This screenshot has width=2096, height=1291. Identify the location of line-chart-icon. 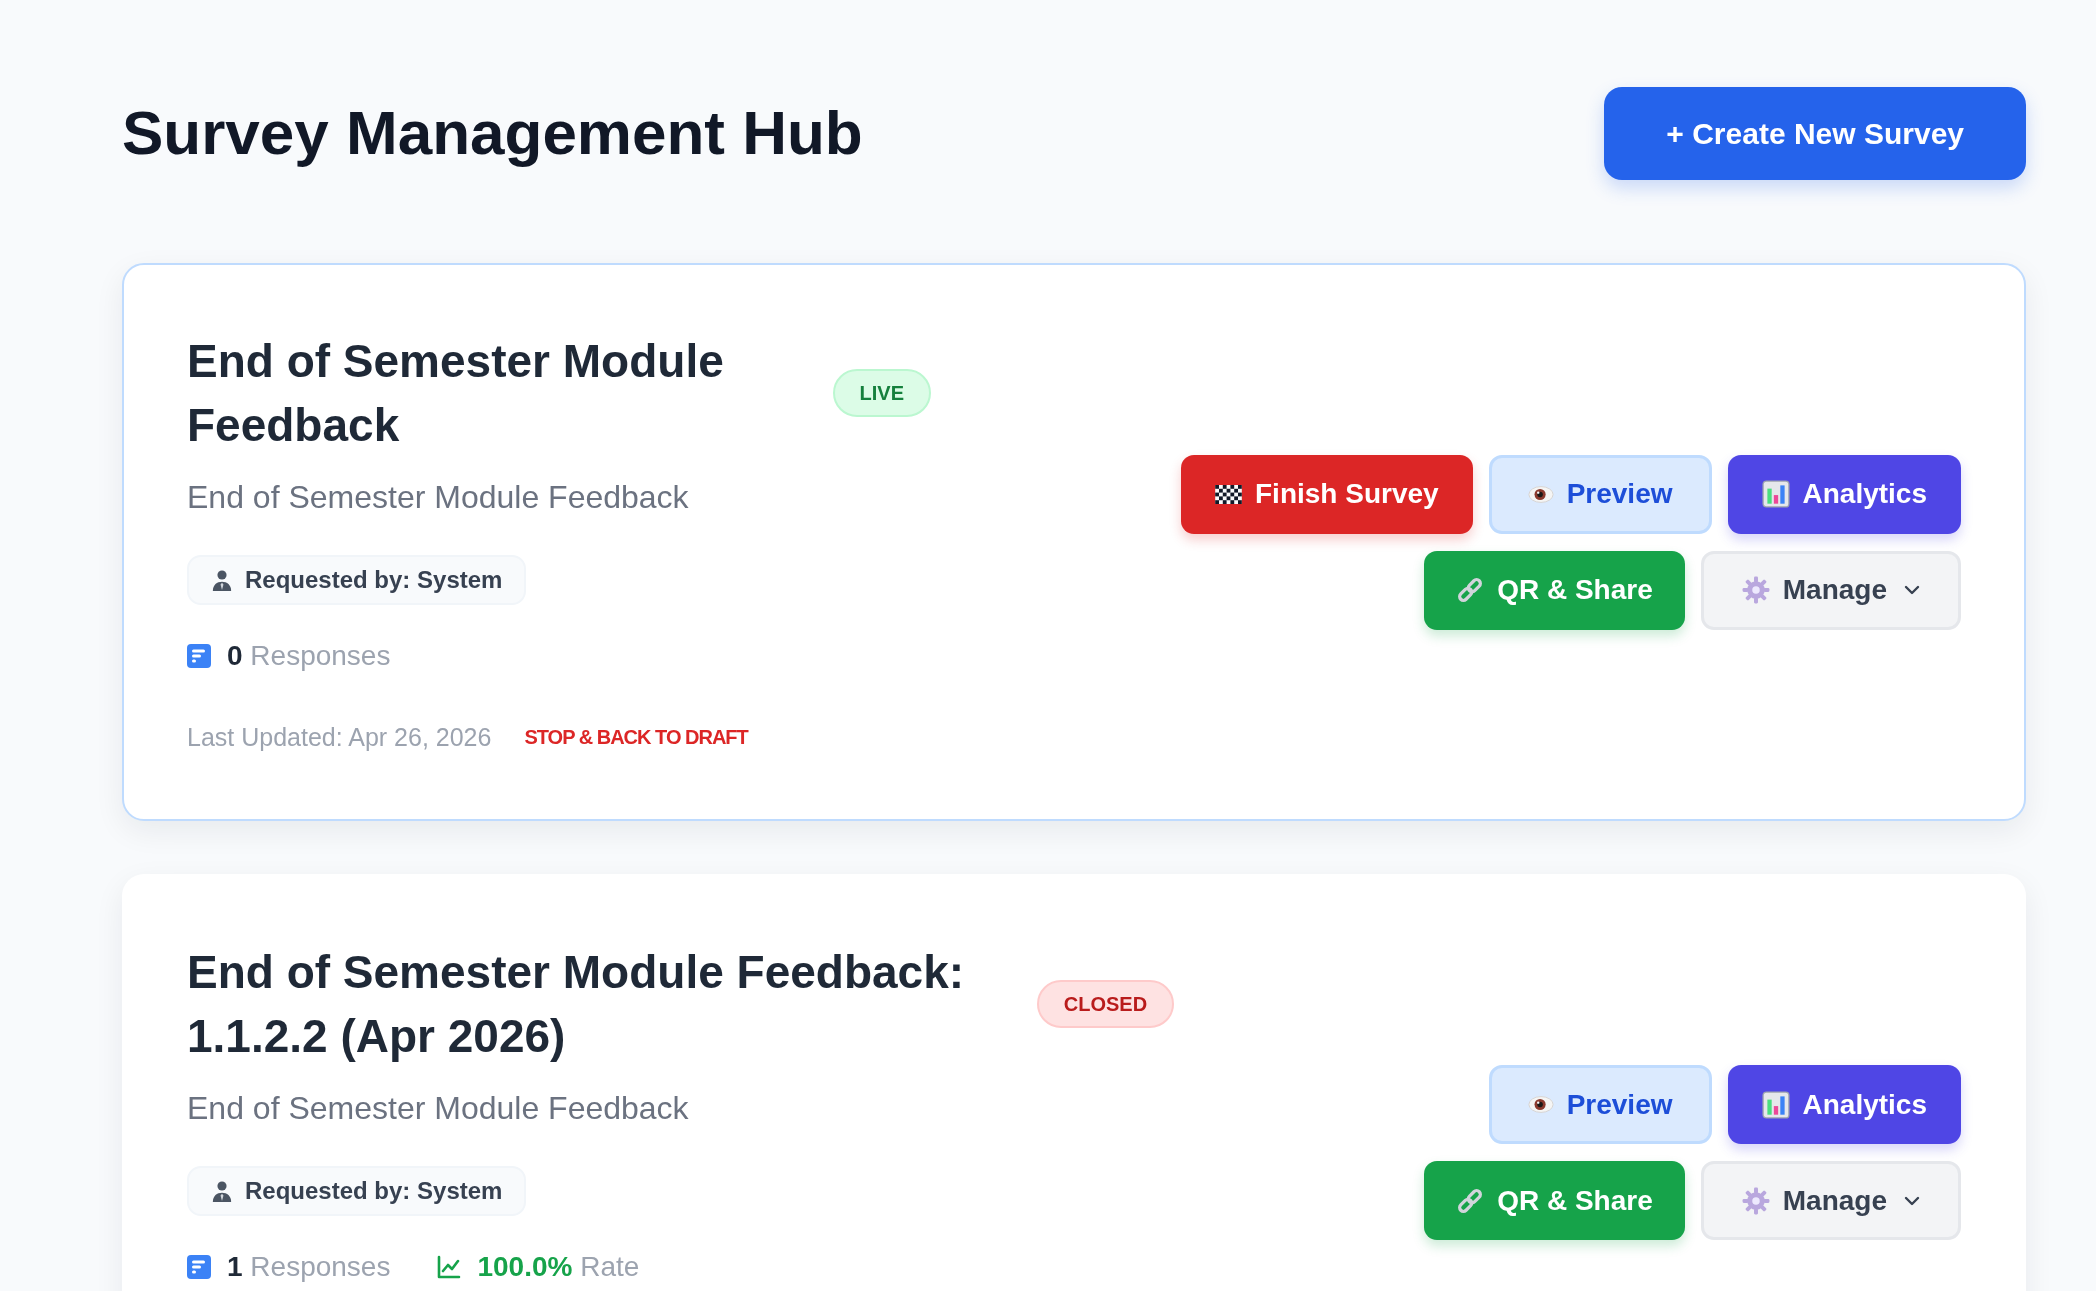
(449, 1267).